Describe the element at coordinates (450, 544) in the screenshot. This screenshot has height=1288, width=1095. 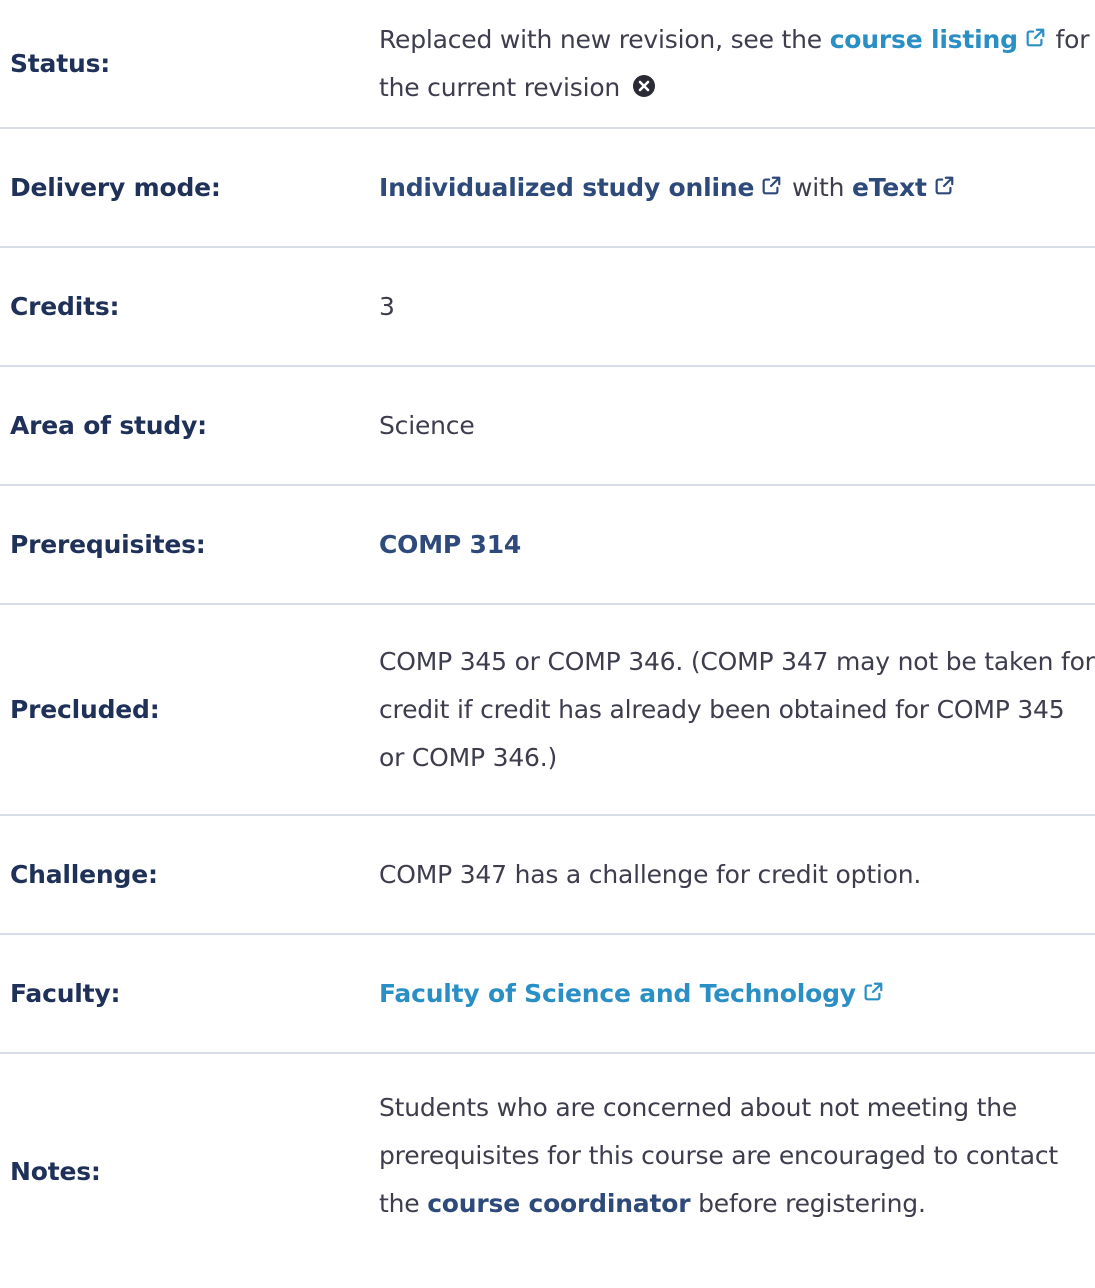
I see `comp-314-link: COMP 314` at that location.